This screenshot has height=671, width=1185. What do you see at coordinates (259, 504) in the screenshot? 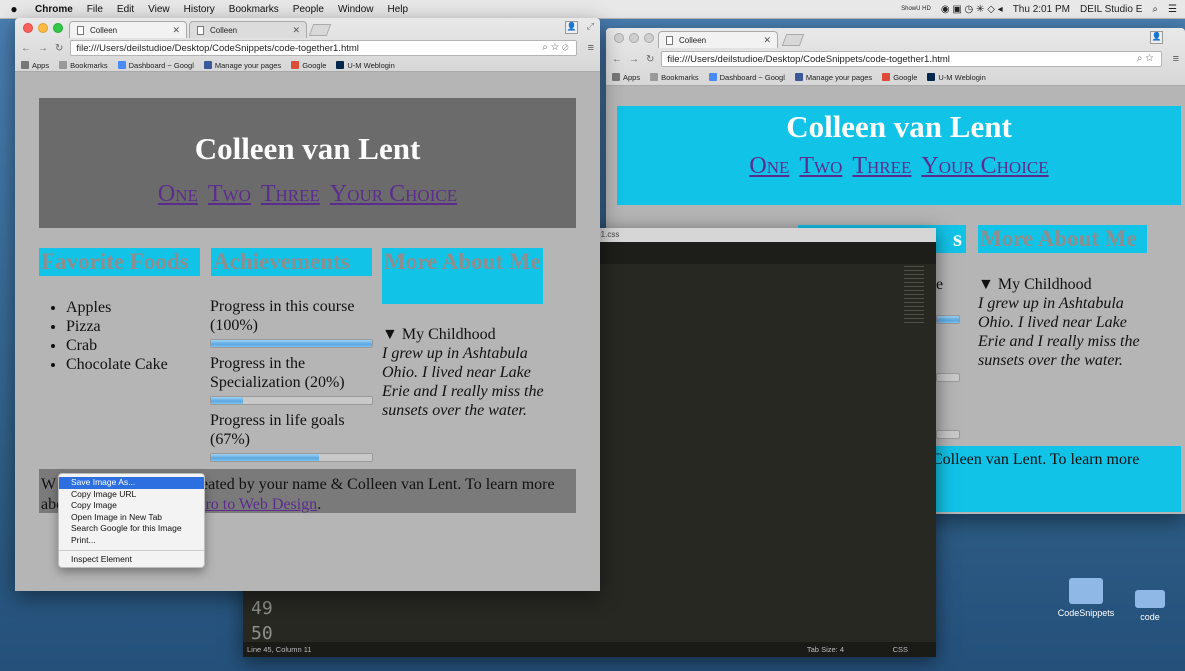
I see `footer-link-intro-web-design: tro to Web Design` at bounding box center [259, 504].